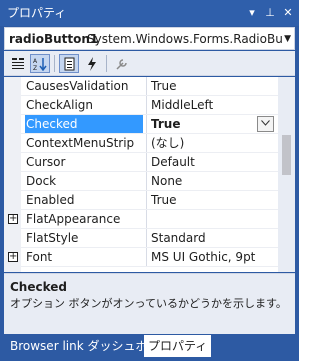 The image size is (320, 361). I want to click on property-name: Cursor, so click(46, 162).